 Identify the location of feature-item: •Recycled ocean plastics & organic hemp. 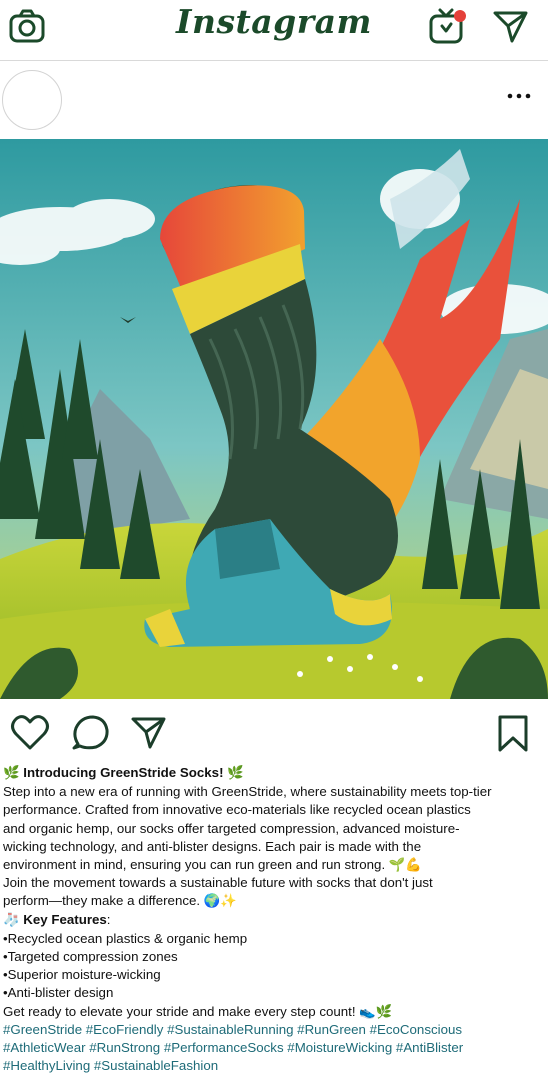
(125, 938).